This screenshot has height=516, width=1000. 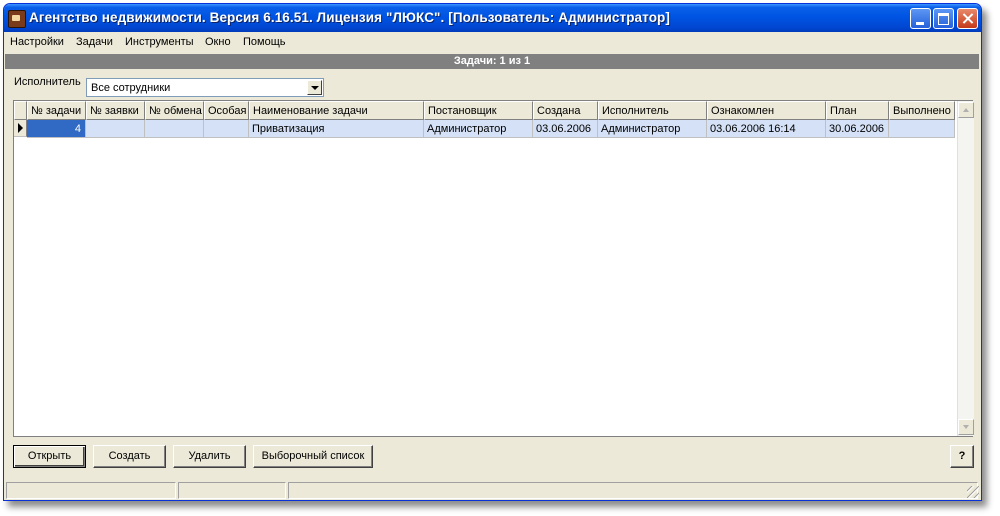 I want to click on open-button: Открыть, so click(x=49, y=456).